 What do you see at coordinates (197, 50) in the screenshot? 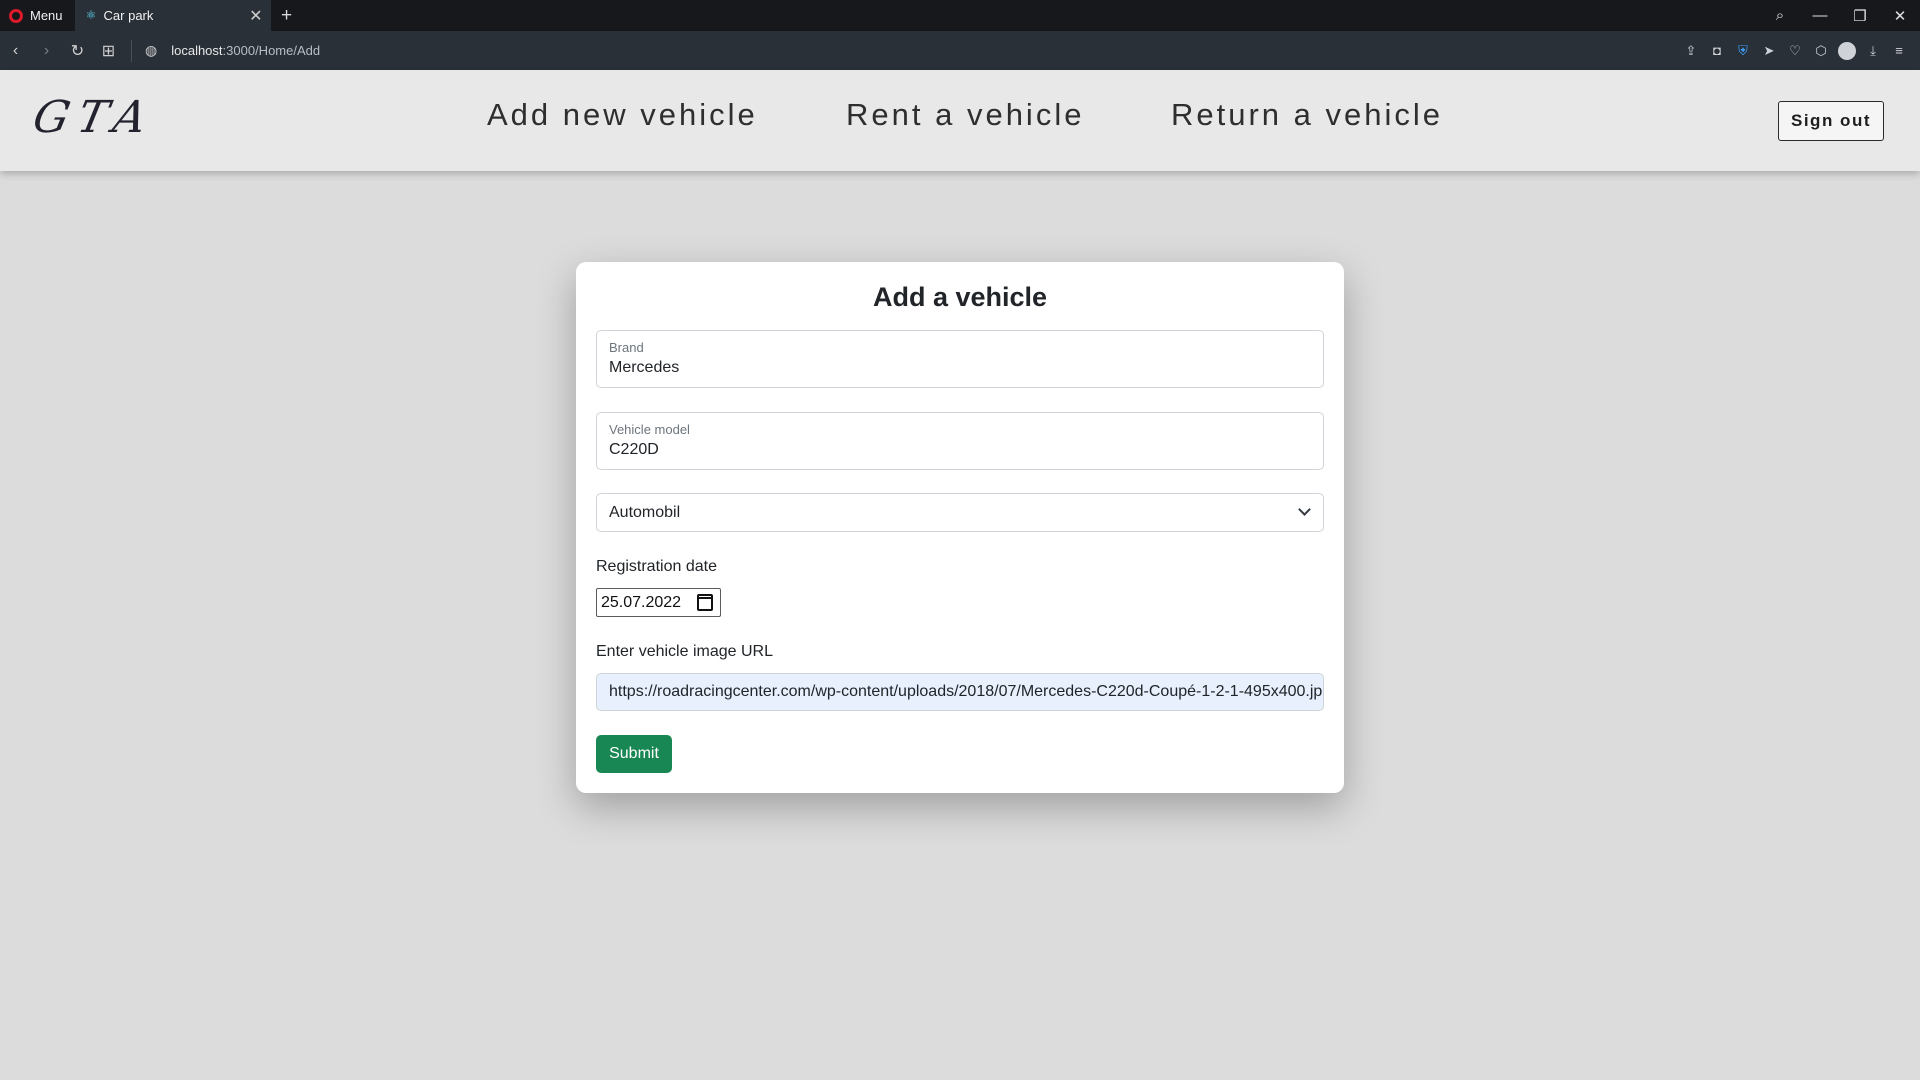
I see `url-host: localhost` at bounding box center [197, 50].